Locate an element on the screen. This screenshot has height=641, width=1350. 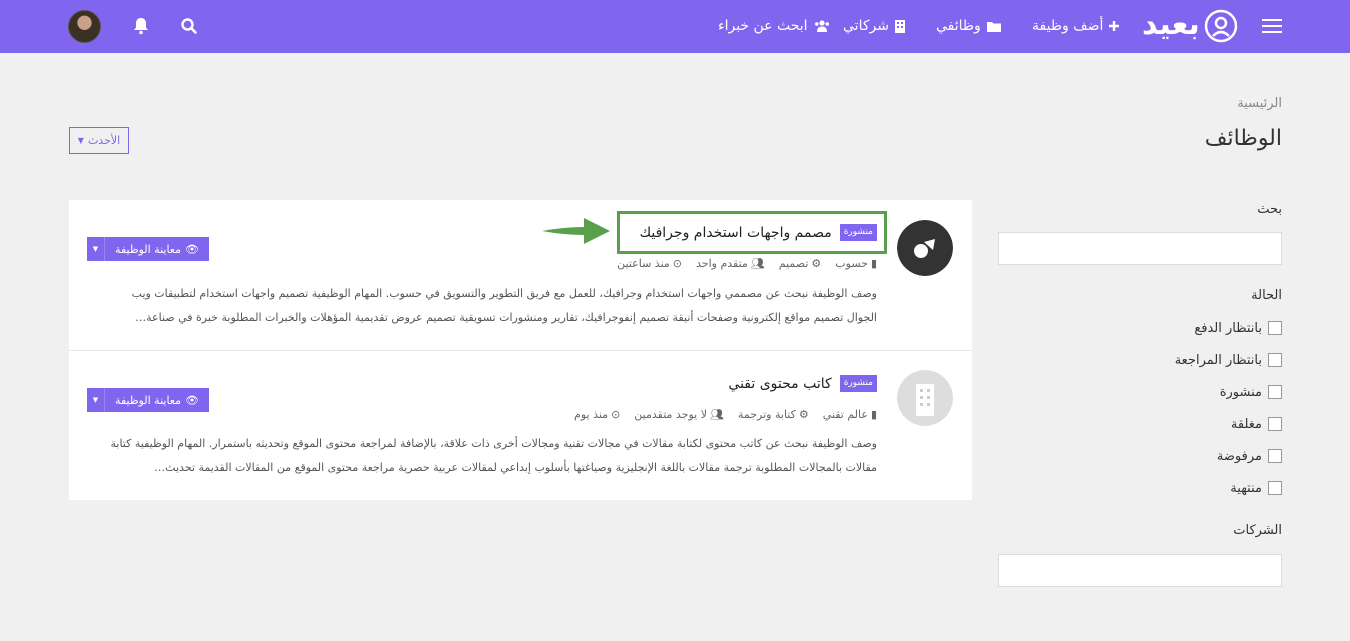
status-option-label: مغلقة is located at coordinates (1246, 424).